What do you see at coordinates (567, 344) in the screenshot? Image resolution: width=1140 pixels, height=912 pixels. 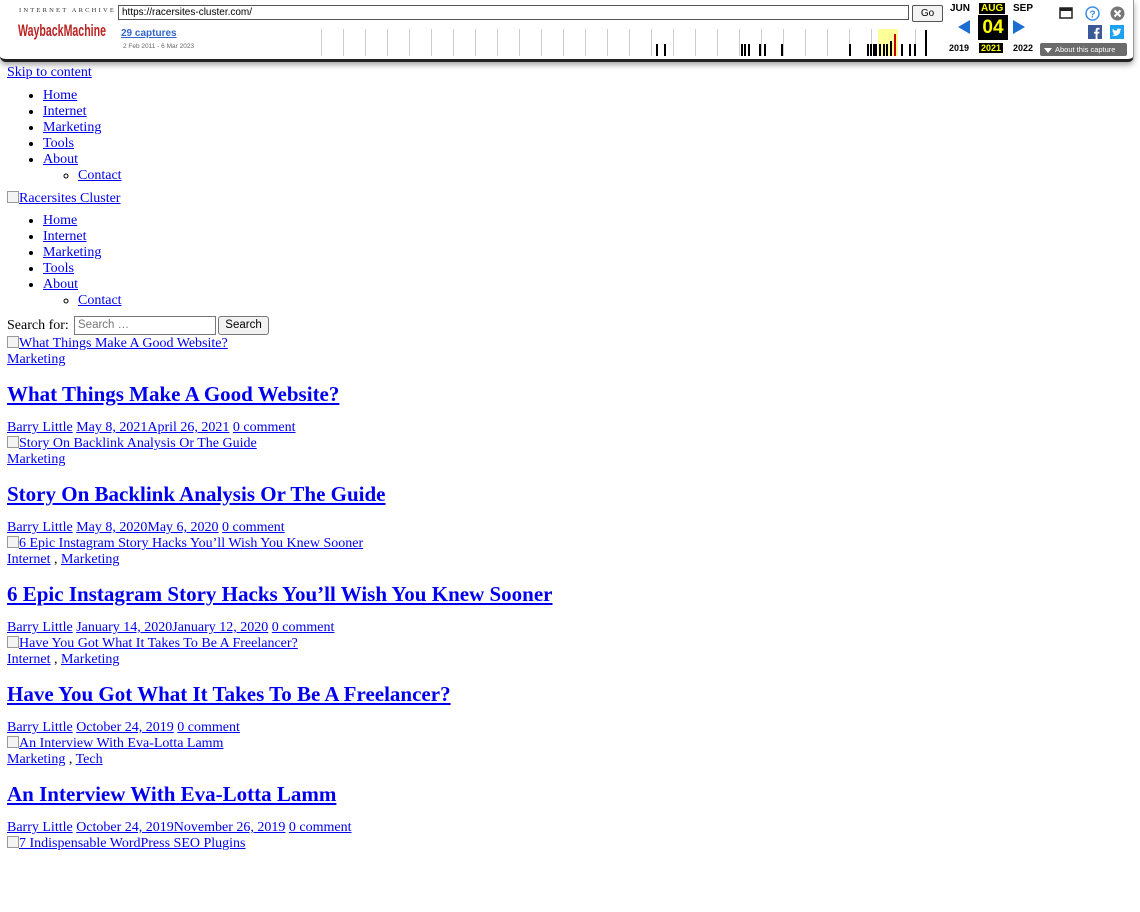 I see `post-thumbnail-link: What Things Make A Good Website?` at bounding box center [567, 344].